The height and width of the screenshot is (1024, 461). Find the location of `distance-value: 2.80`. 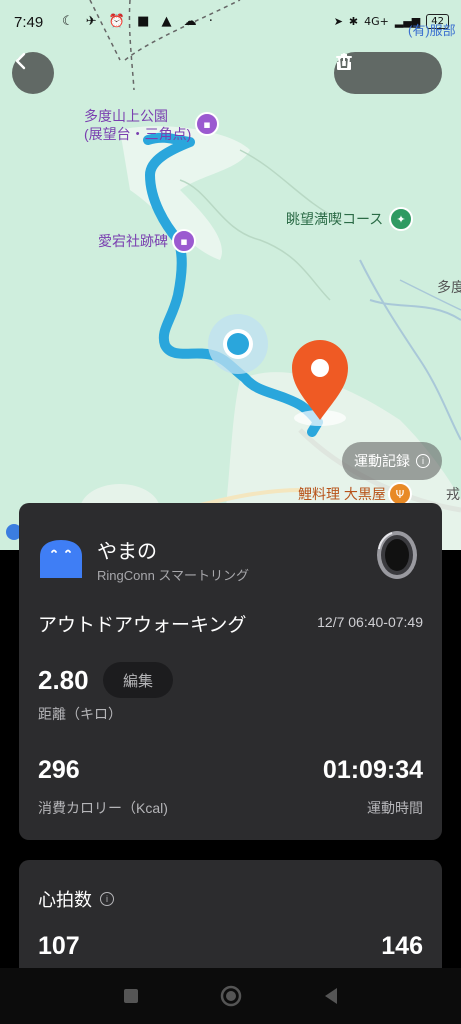

distance-value: 2.80 is located at coordinates (63, 680).